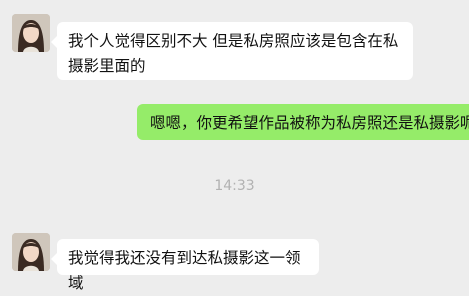  I want to click on message-text: 我觉得我还没有到达私摄影这一领域, so click(184, 270).